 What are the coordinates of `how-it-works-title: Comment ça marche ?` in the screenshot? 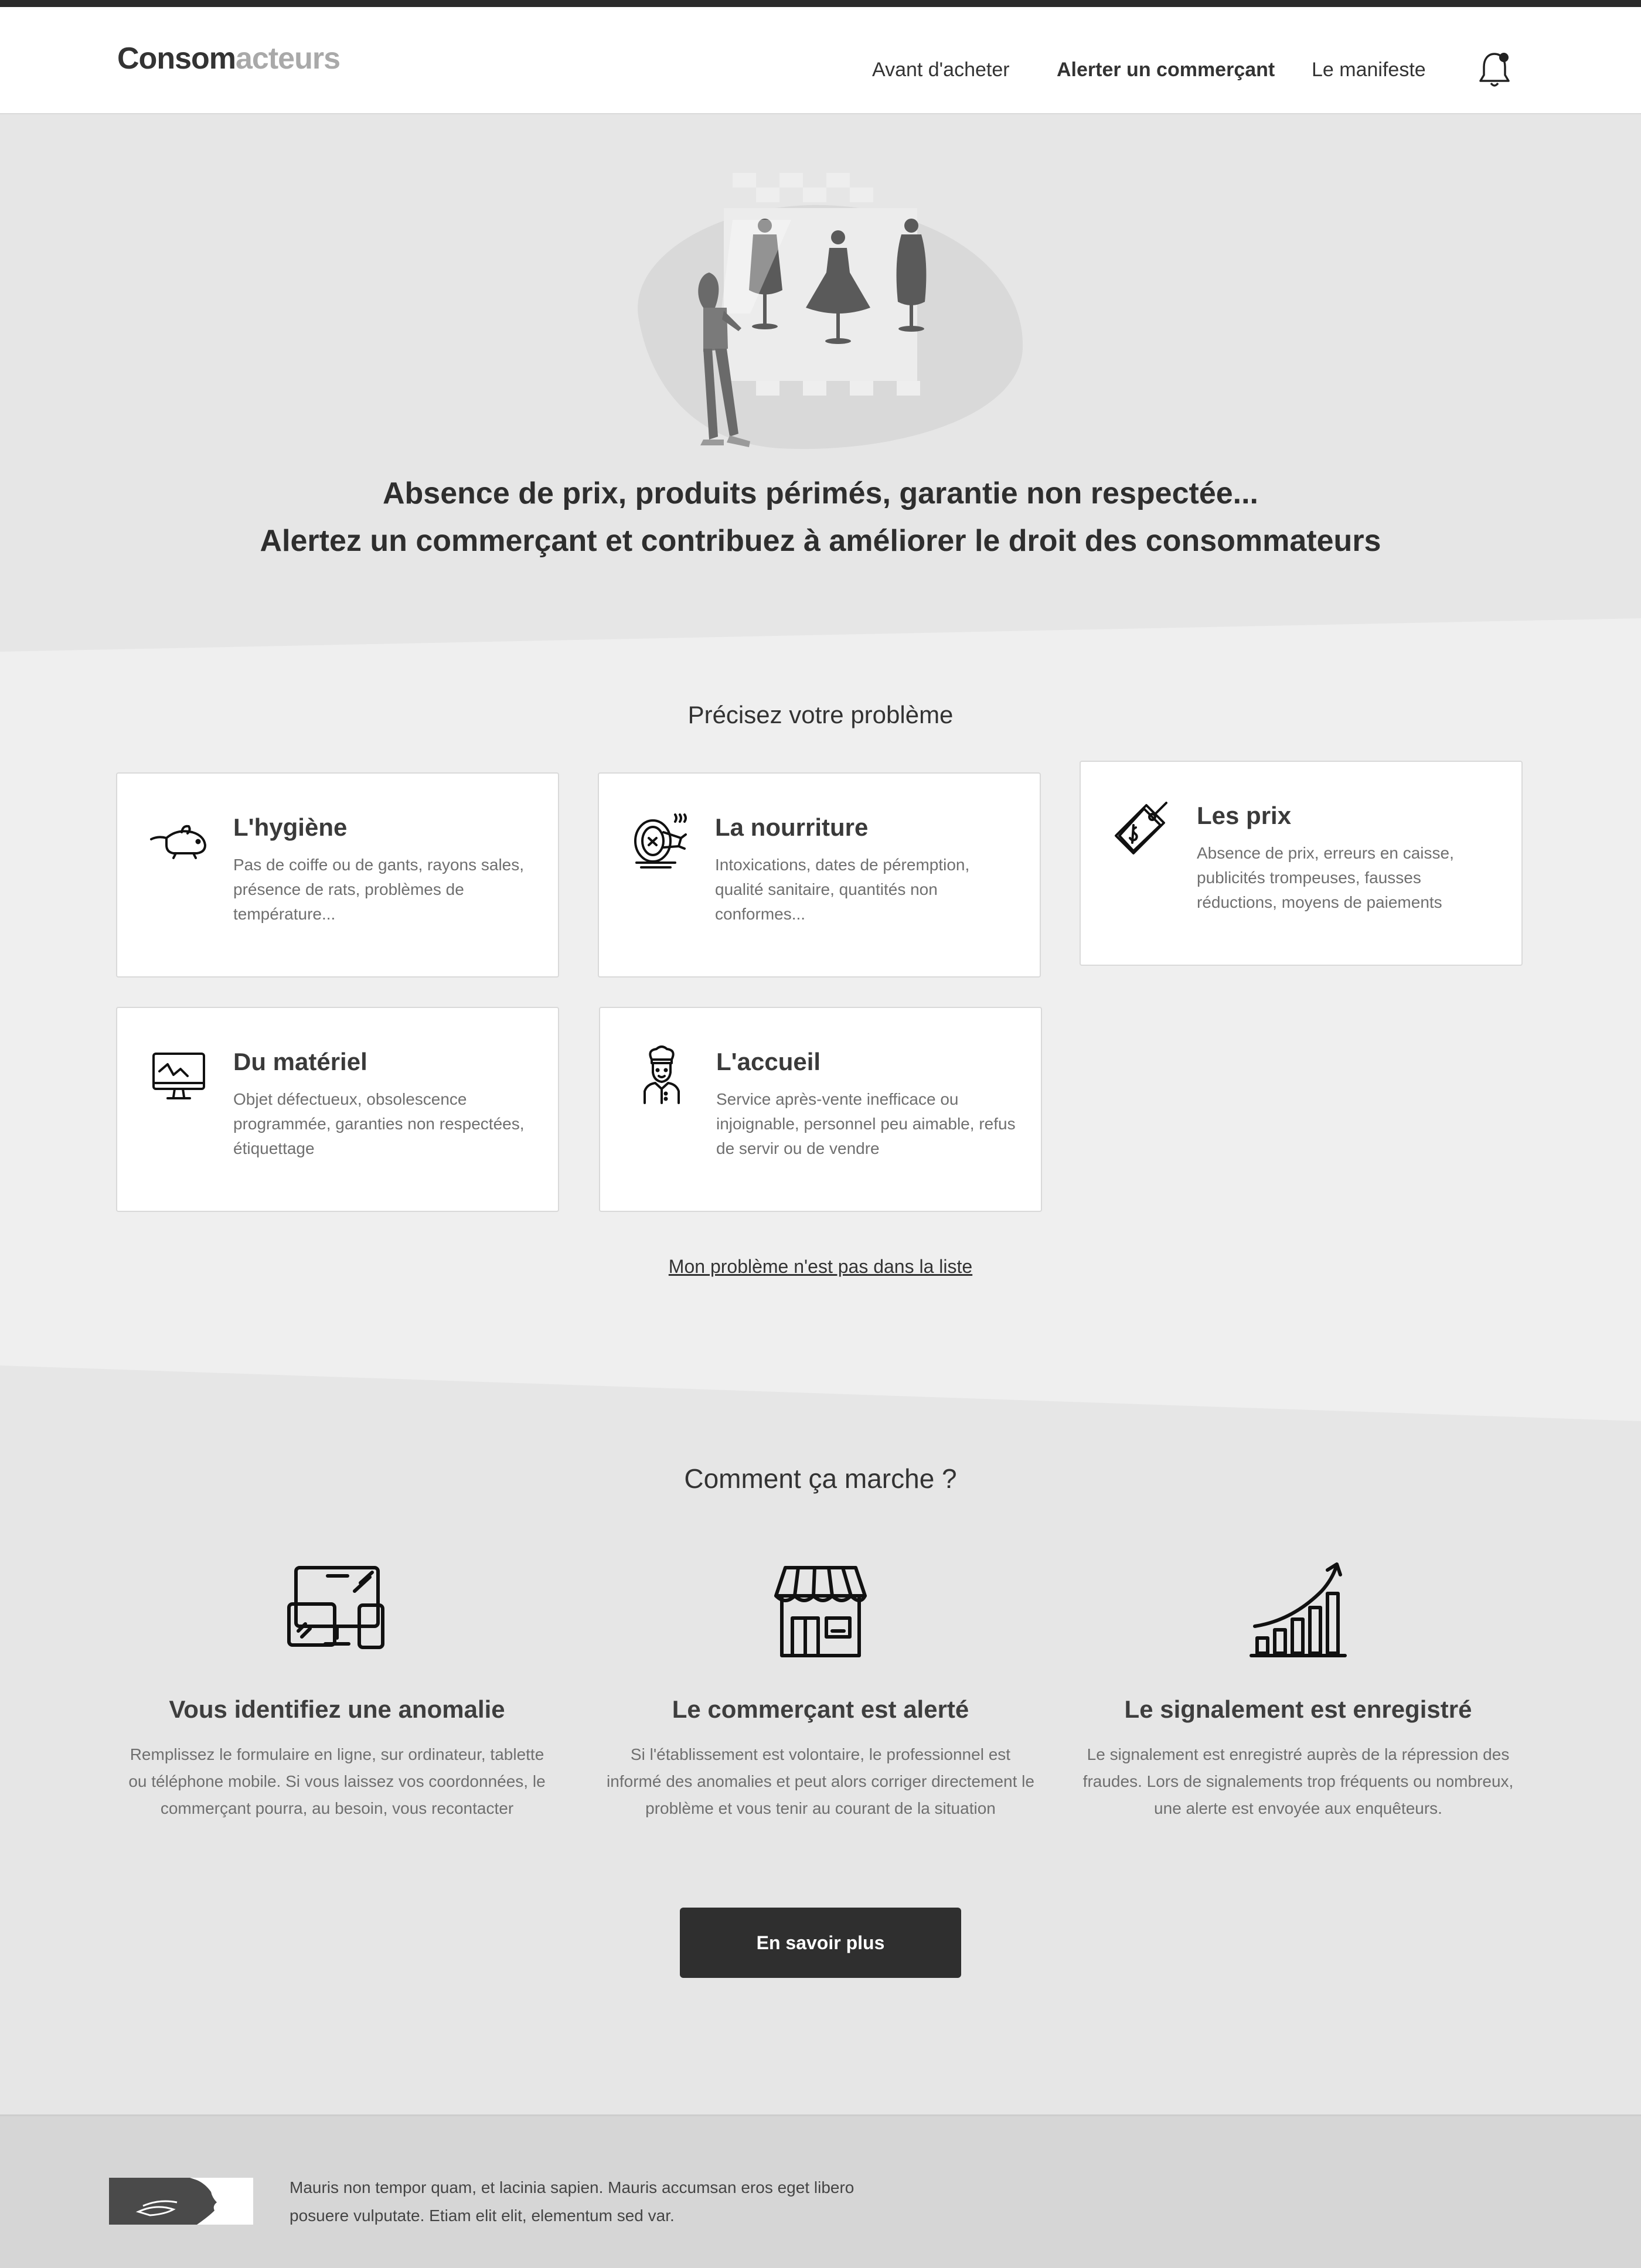 It's located at (820, 1478).